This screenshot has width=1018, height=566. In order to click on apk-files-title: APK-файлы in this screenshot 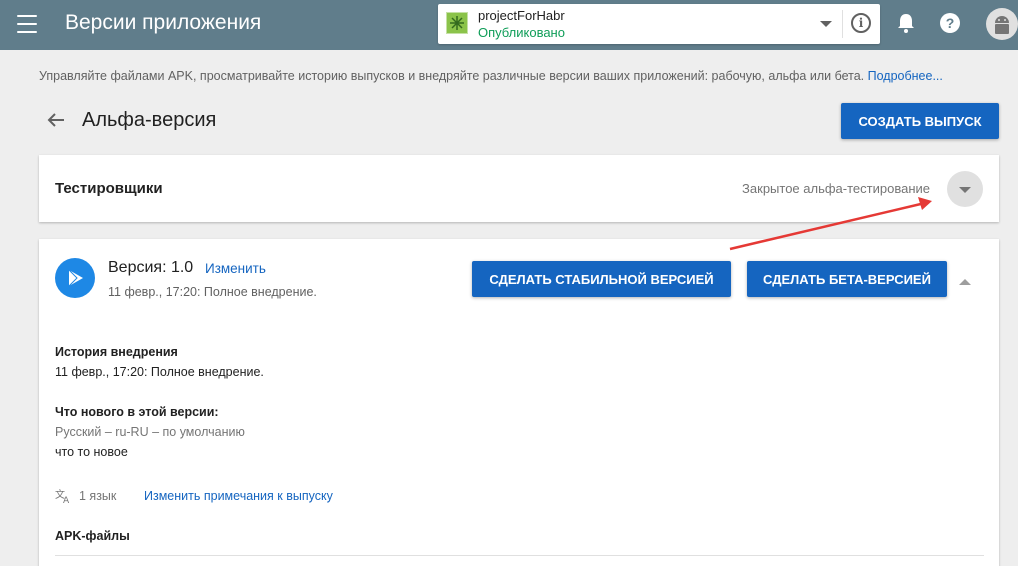, I will do `click(92, 536)`.